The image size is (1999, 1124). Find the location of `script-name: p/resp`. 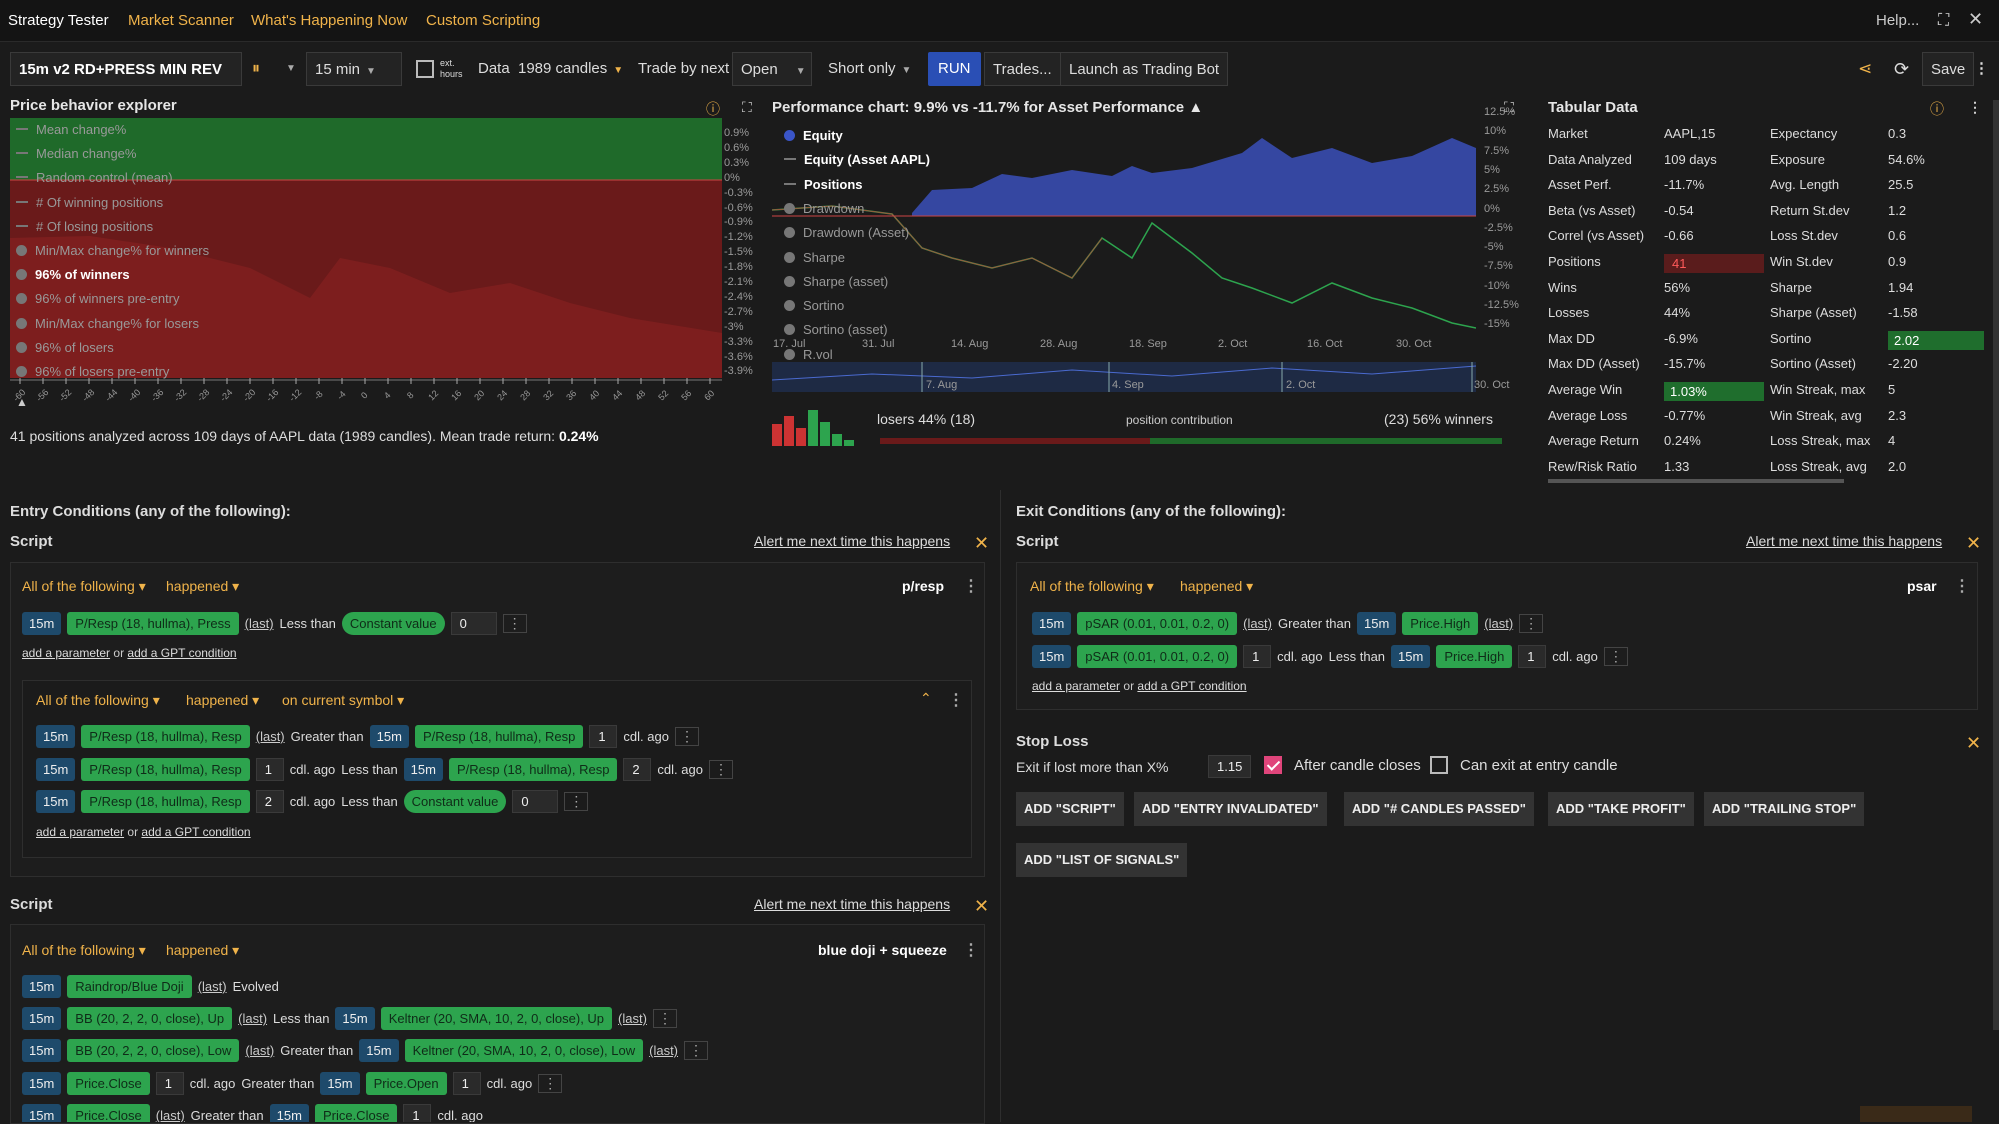

script-name: p/resp is located at coordinates (923, 586).